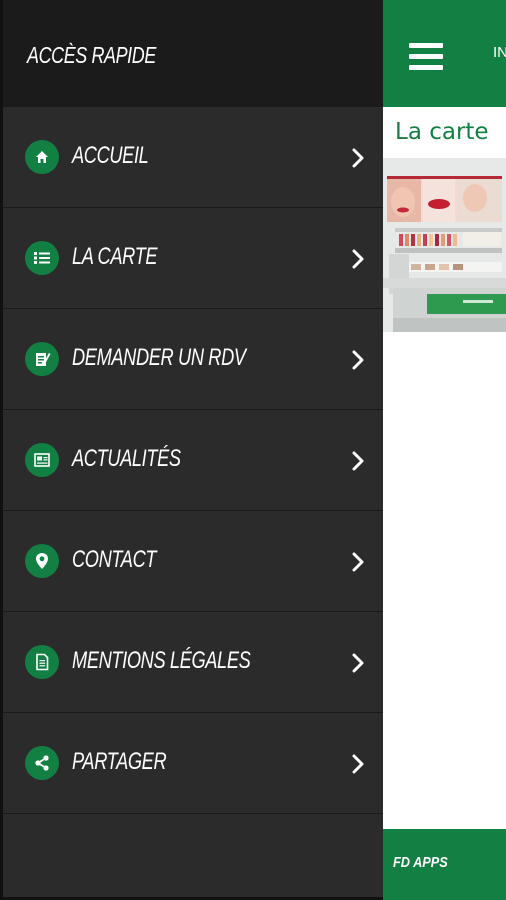  What do you see at coordinates (42, 763) in the screenshot?
I see `share-icon` at bounding box center [42, 763].